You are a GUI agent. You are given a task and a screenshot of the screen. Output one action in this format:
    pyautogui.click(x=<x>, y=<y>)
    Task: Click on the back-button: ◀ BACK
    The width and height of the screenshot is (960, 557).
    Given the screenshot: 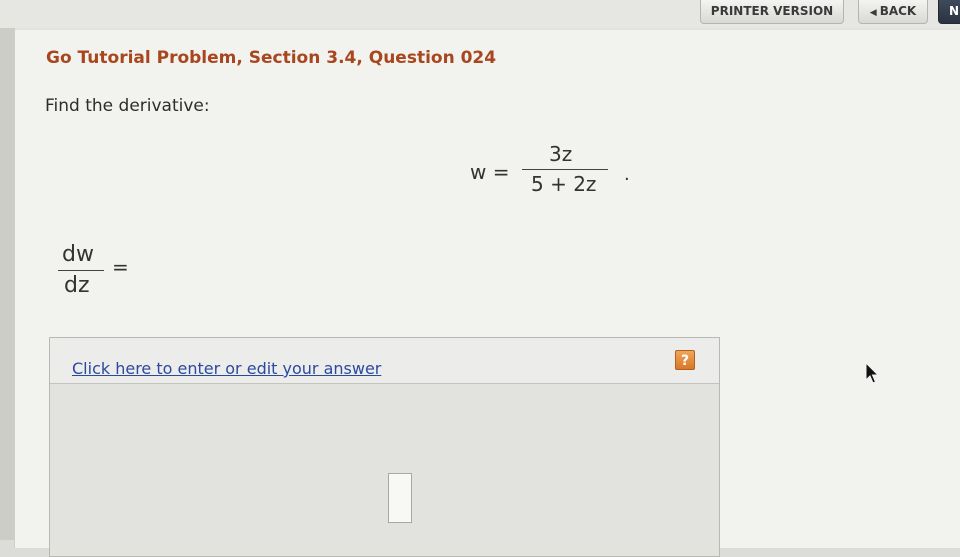 What is the action you would take?
    pyautogui.click(x=893, y=12)
    